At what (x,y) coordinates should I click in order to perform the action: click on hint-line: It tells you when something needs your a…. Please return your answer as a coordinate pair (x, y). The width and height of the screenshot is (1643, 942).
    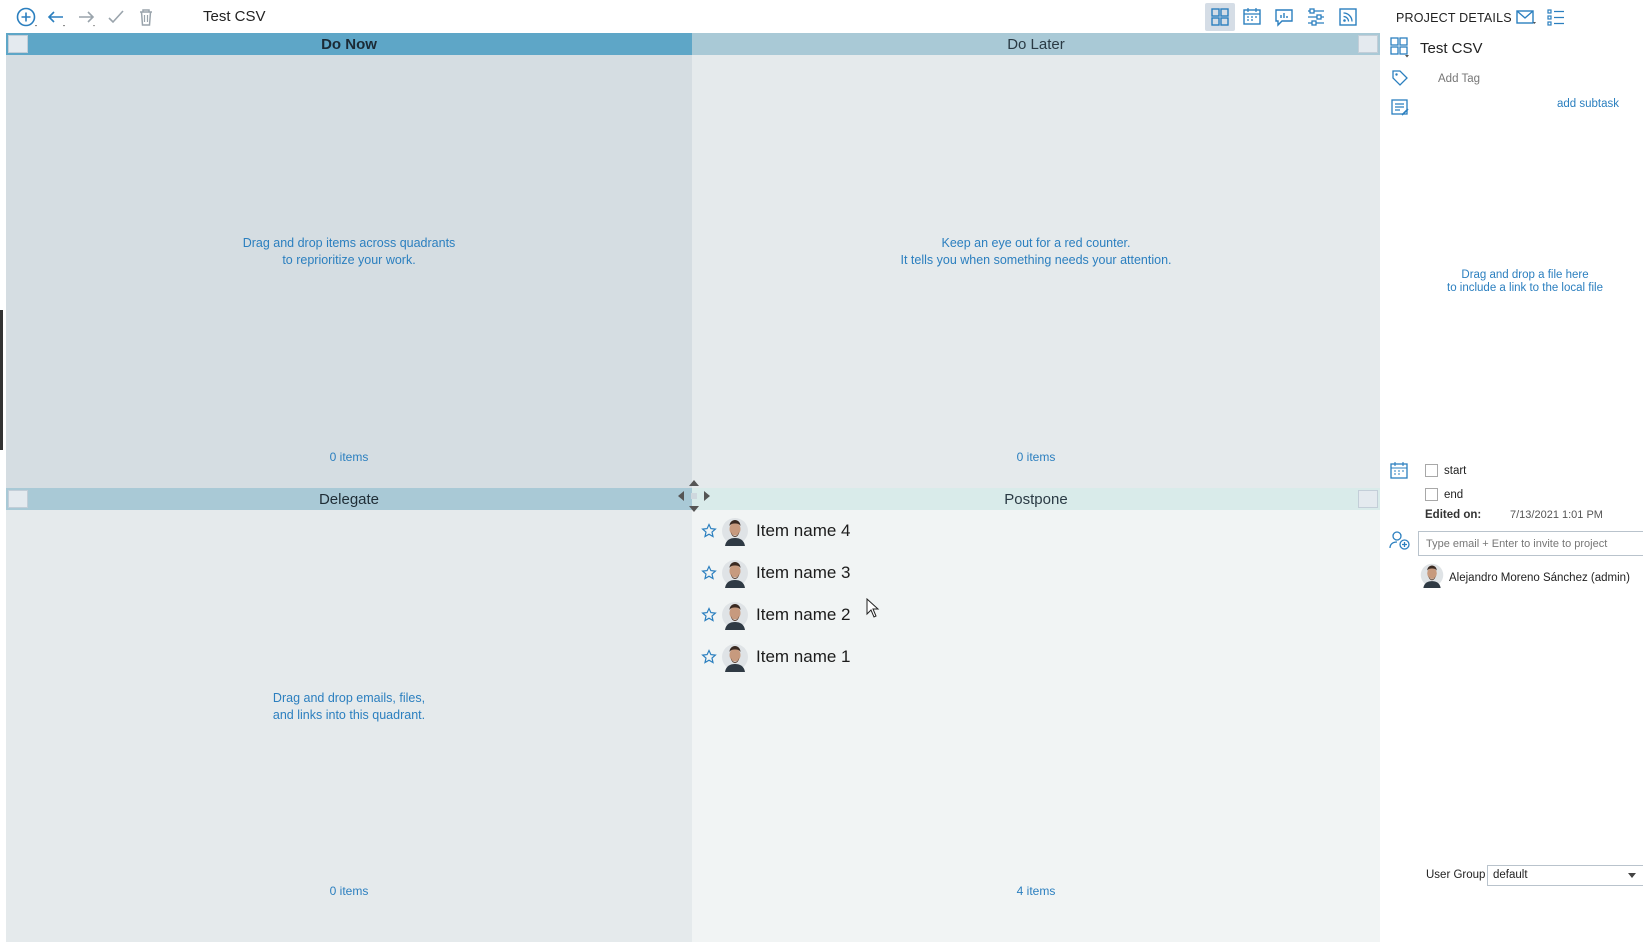
    Looking at the image, I should click on (1036, 260).